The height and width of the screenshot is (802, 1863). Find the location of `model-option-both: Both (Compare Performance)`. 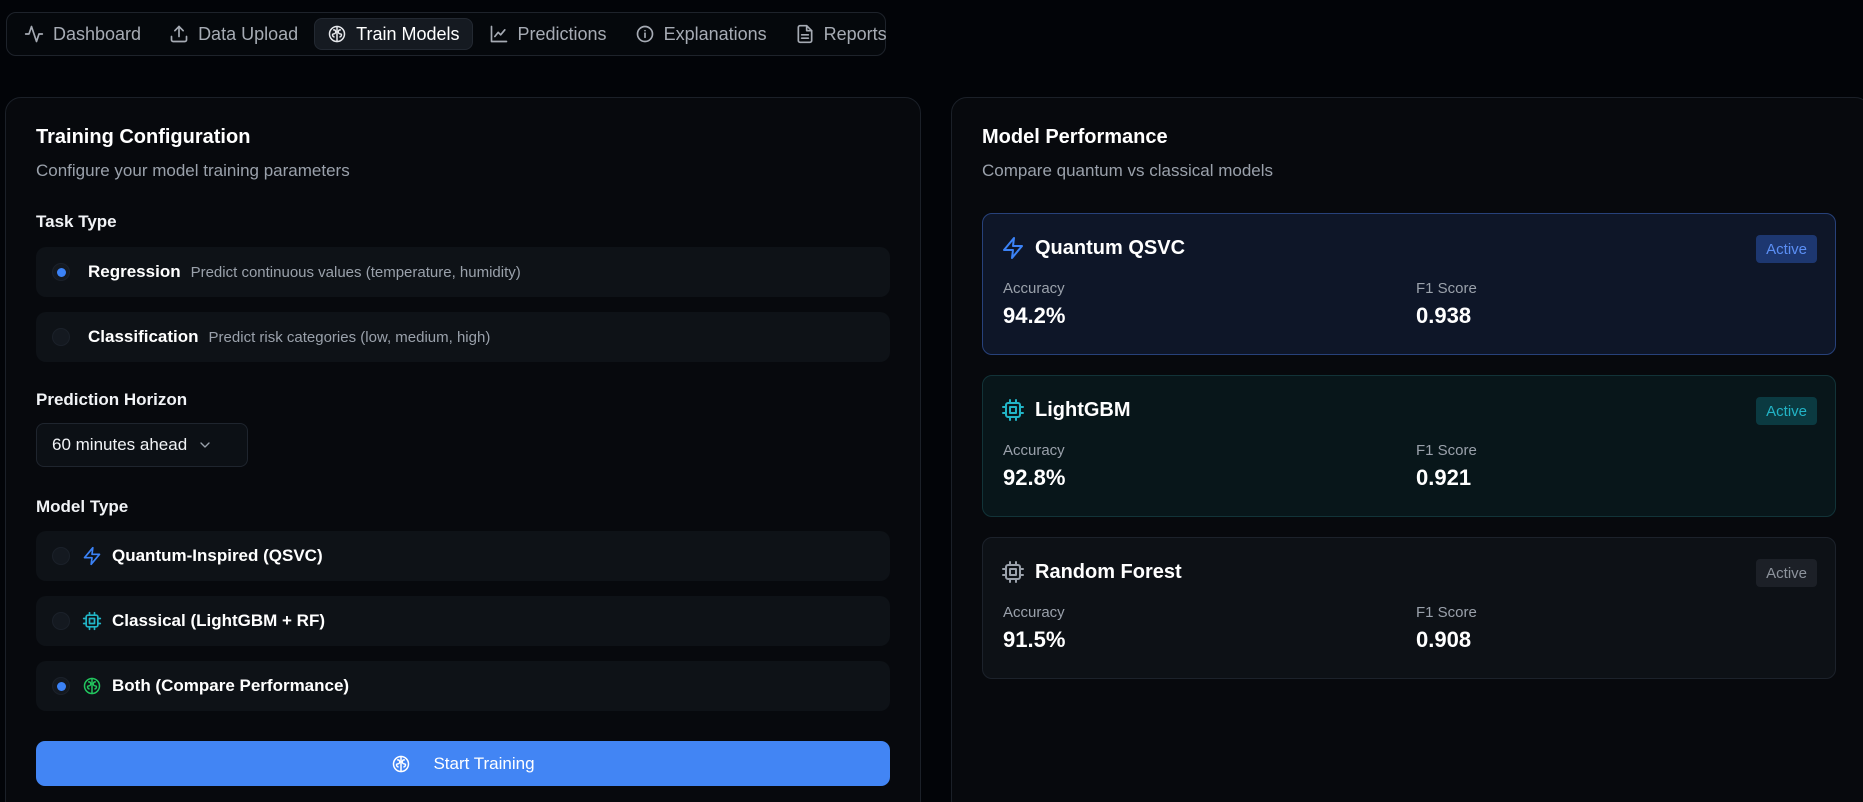

model-option-both: Both (Compare Performance) is located at coordinates (463, 686).